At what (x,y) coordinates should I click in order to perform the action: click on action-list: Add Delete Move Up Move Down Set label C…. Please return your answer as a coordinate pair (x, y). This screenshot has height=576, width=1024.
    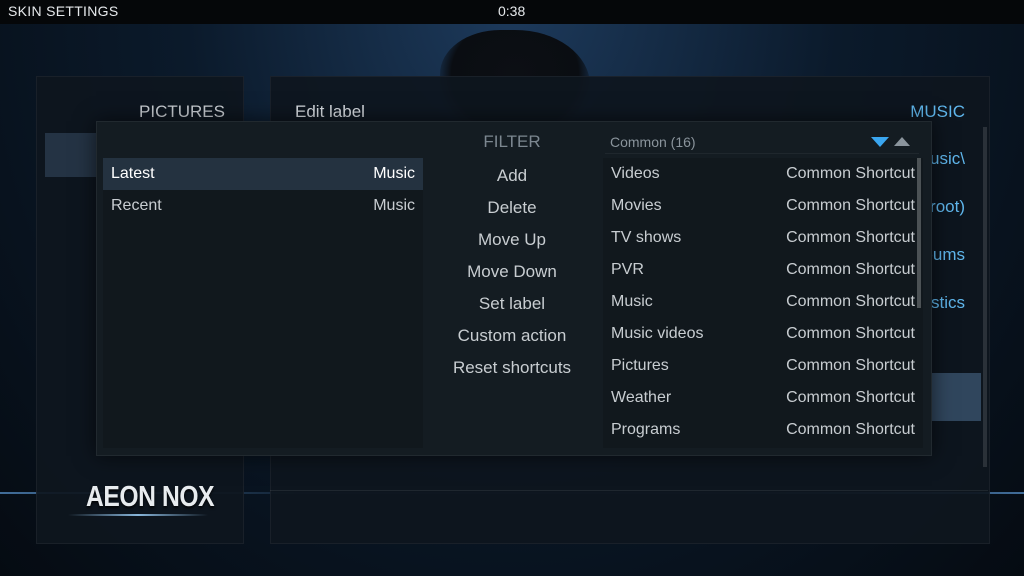
    Looking at the image, I should click on (512, 288).